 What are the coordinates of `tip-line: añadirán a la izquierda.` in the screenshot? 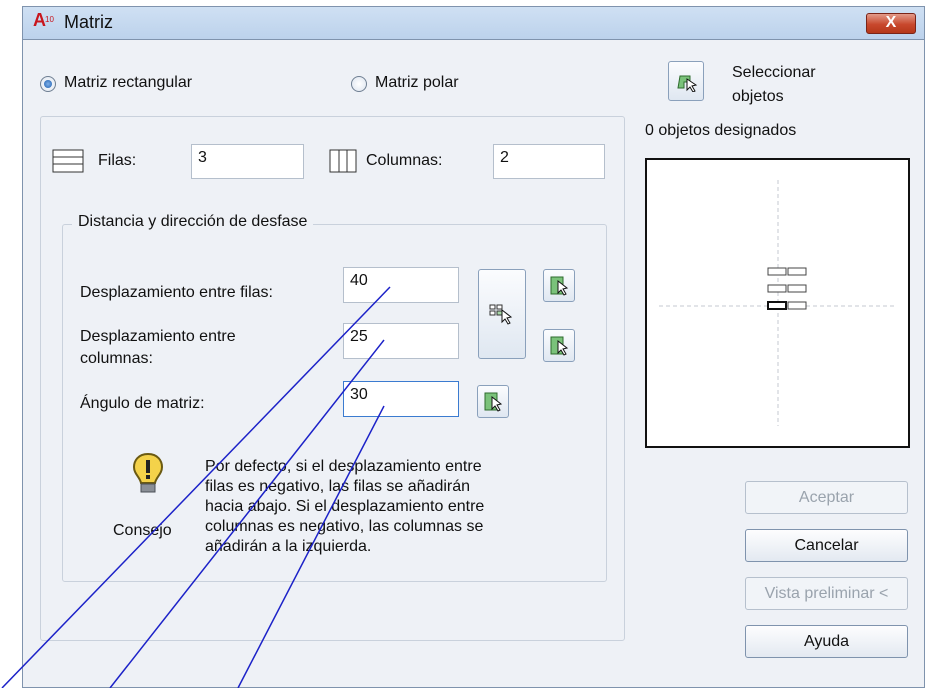 It's located at (288, 546).